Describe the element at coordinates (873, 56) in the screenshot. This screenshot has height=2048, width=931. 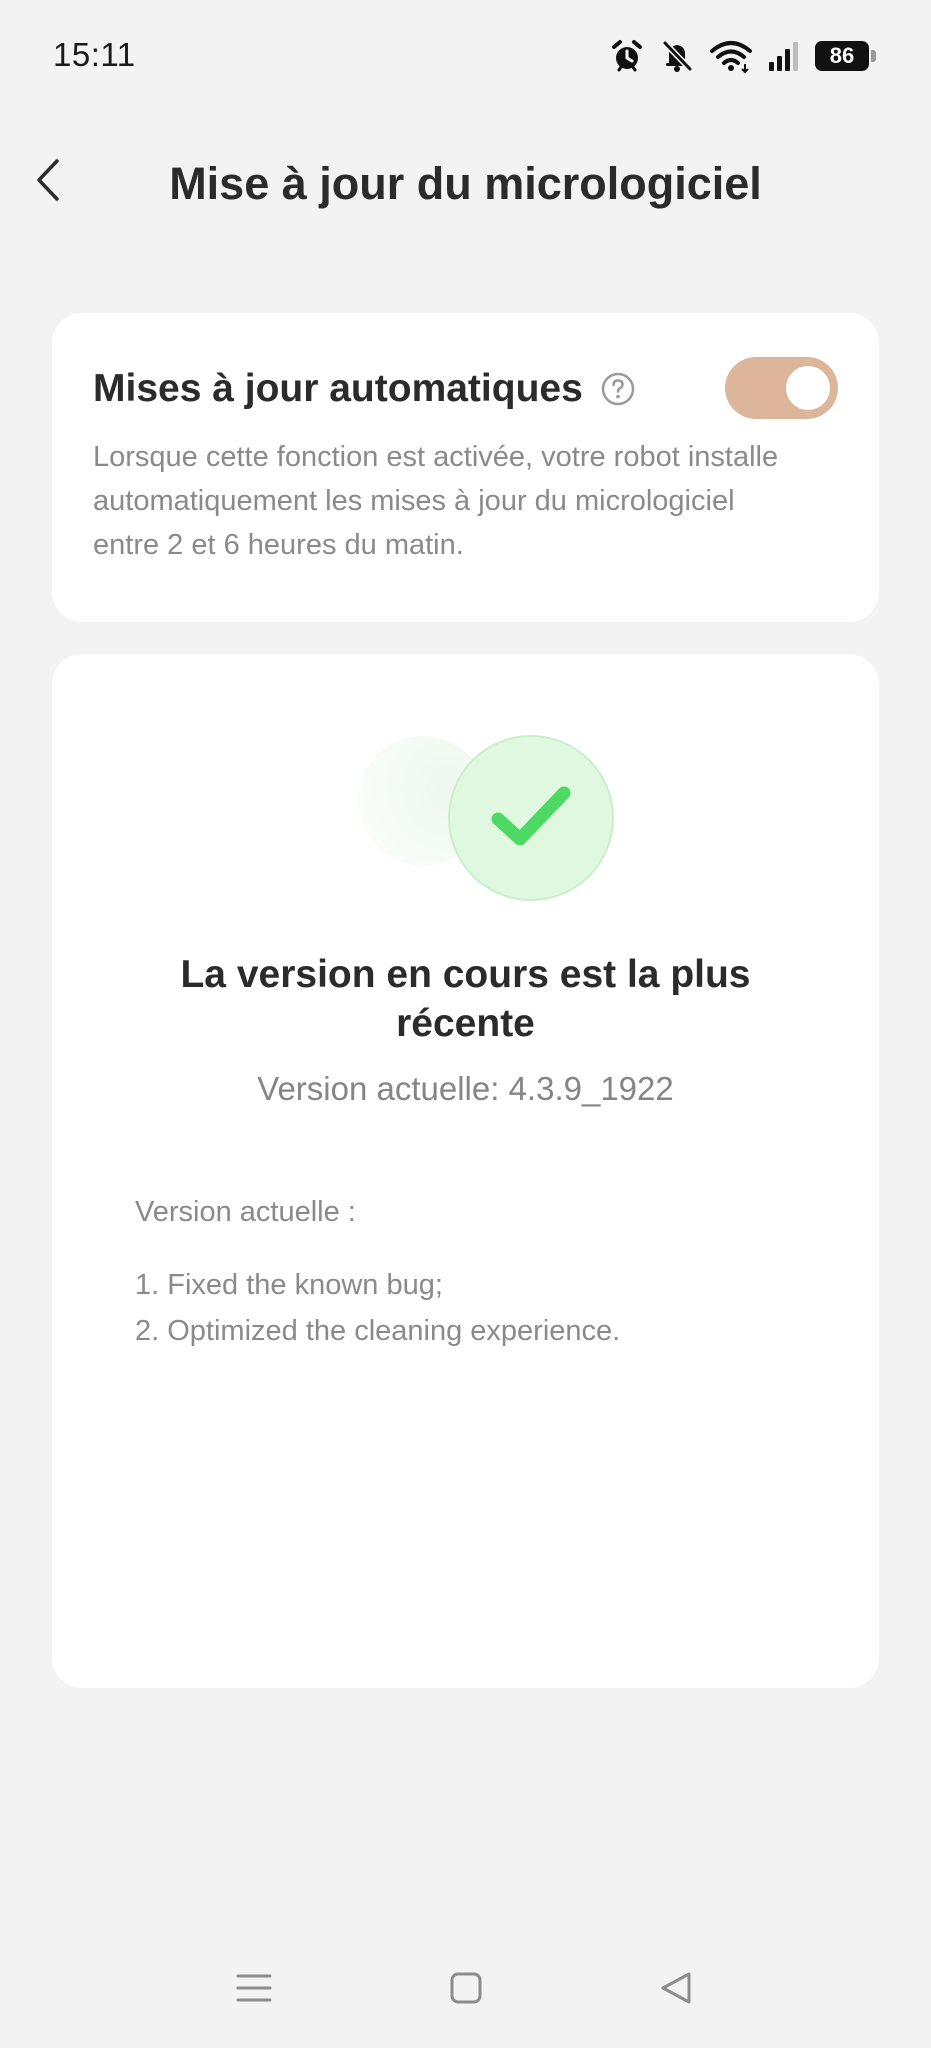
I see `battery-tip` at that location.